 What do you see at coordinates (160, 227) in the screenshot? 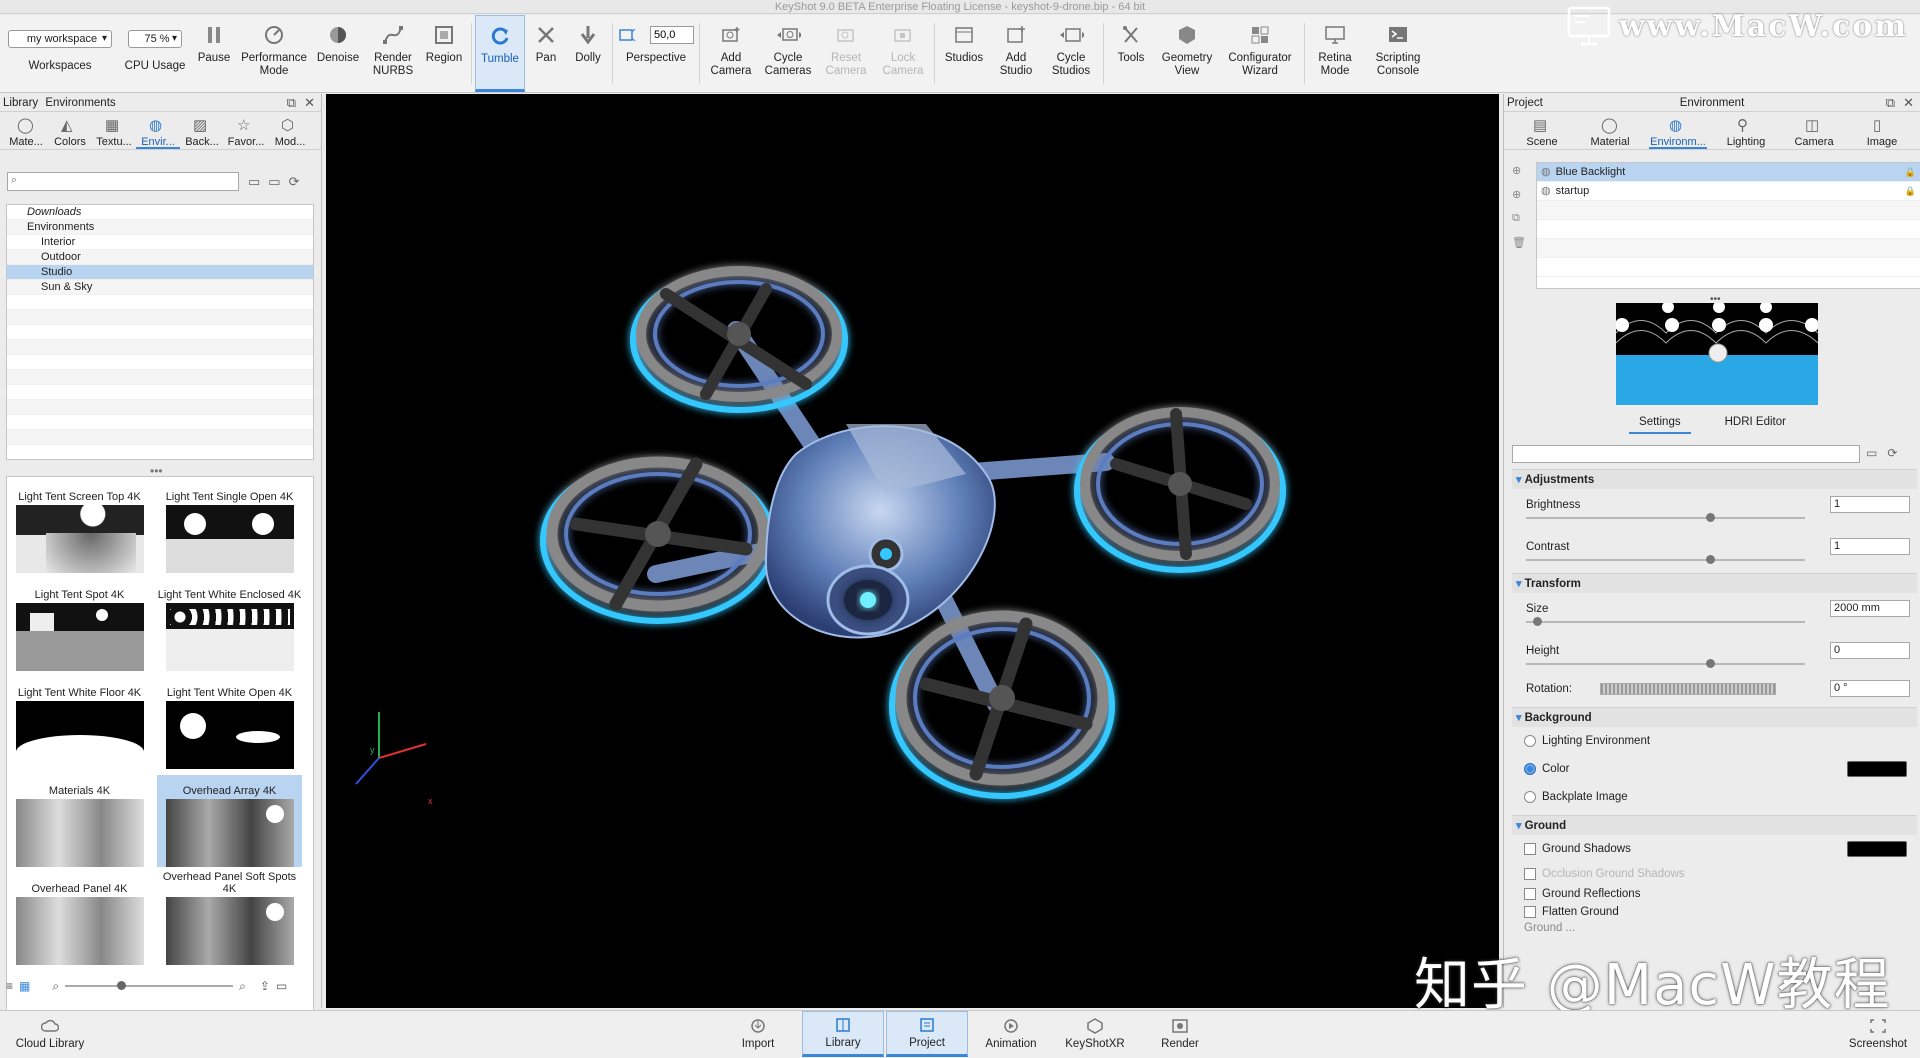
I see `tree-item: Environments` at bounding box center [160, 227].